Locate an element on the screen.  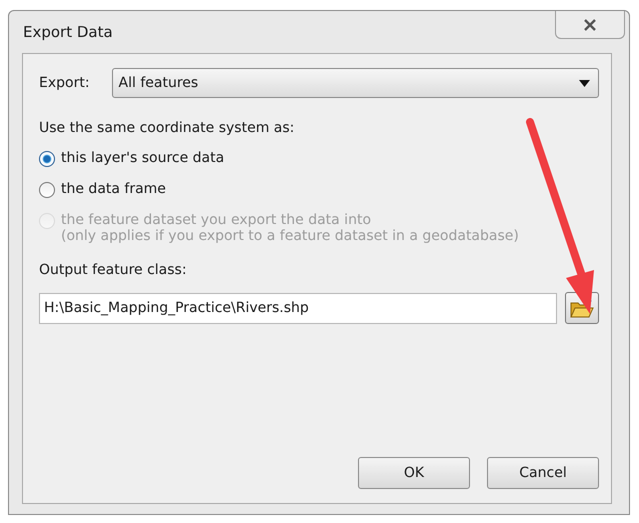
close-icon is located at coordinates (590, 24).